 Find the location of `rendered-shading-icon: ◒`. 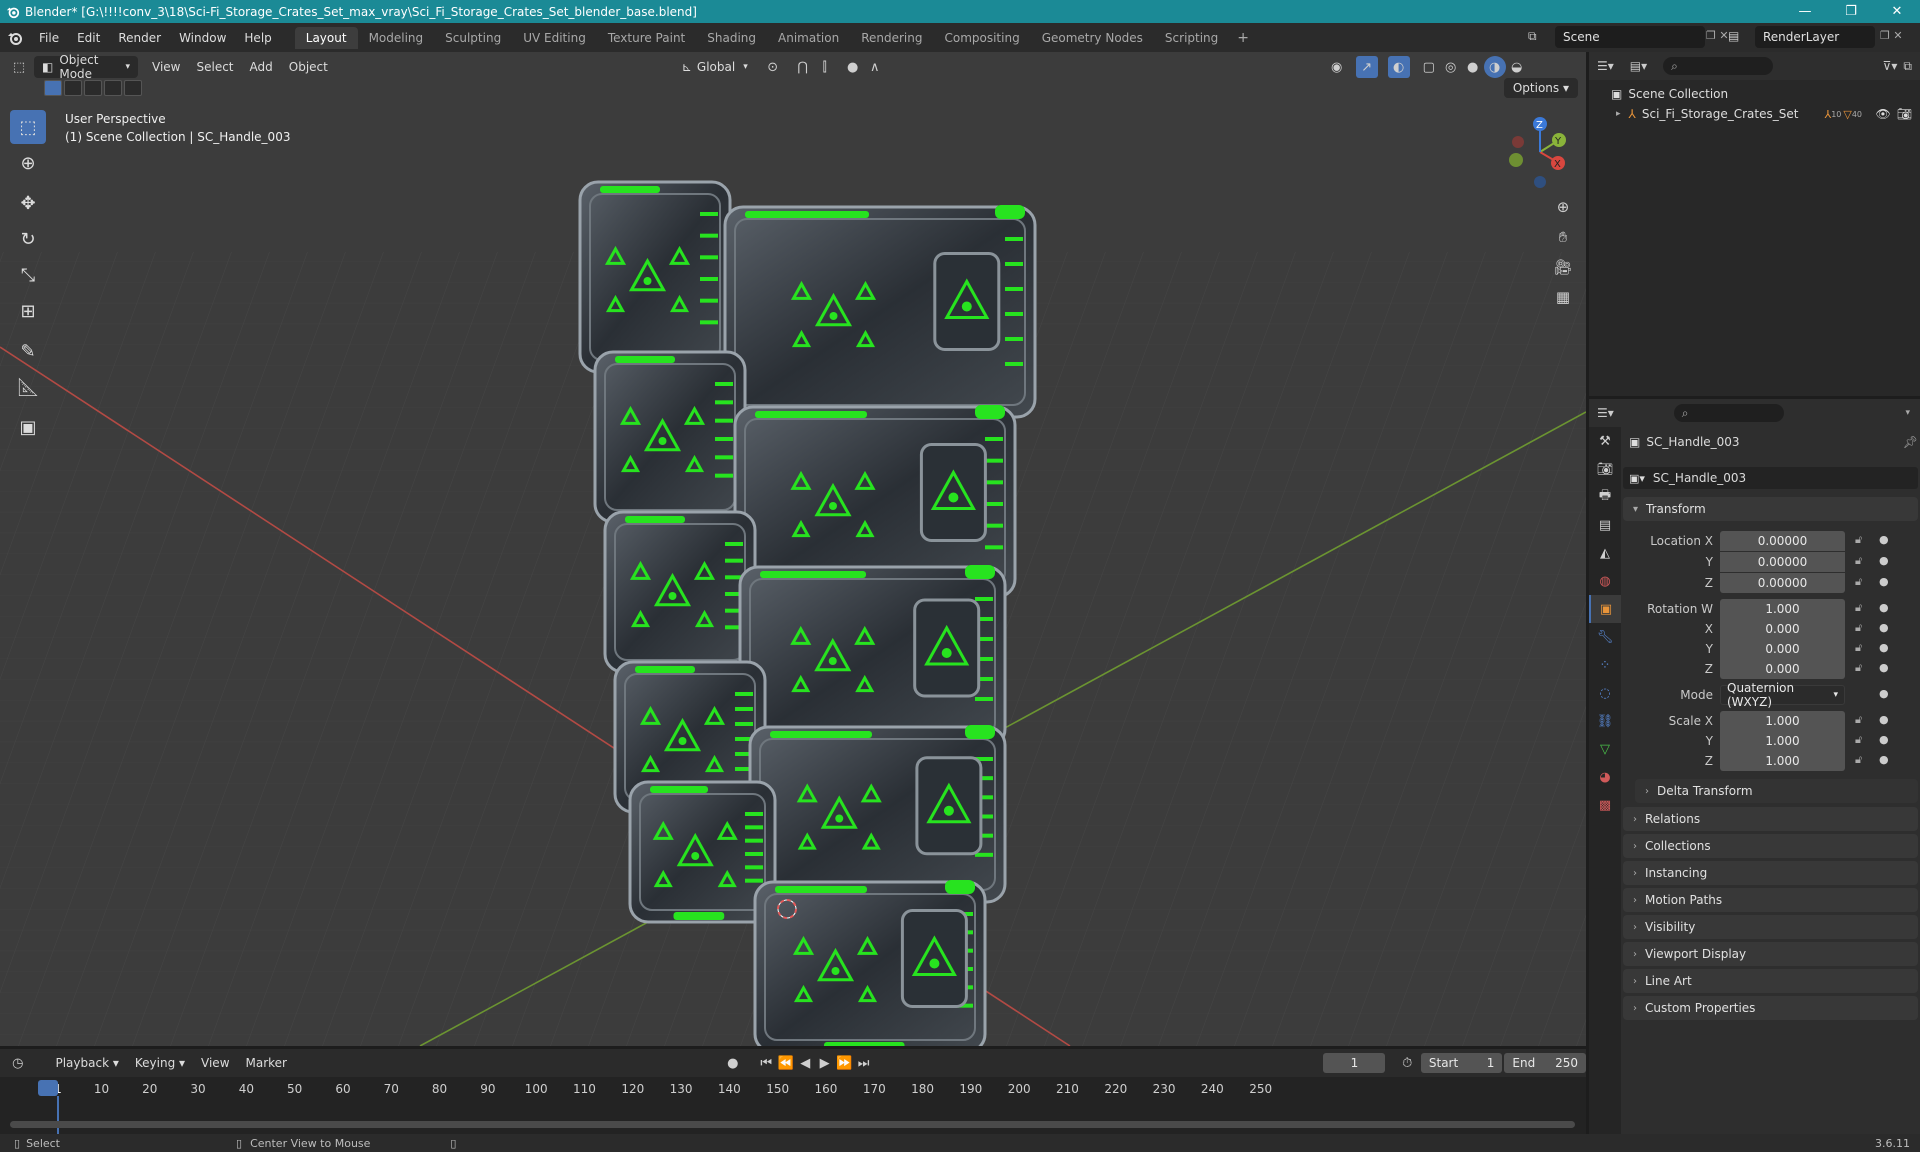

rendered-shading-icon: ◒ is located at coordinates (1517, 67).